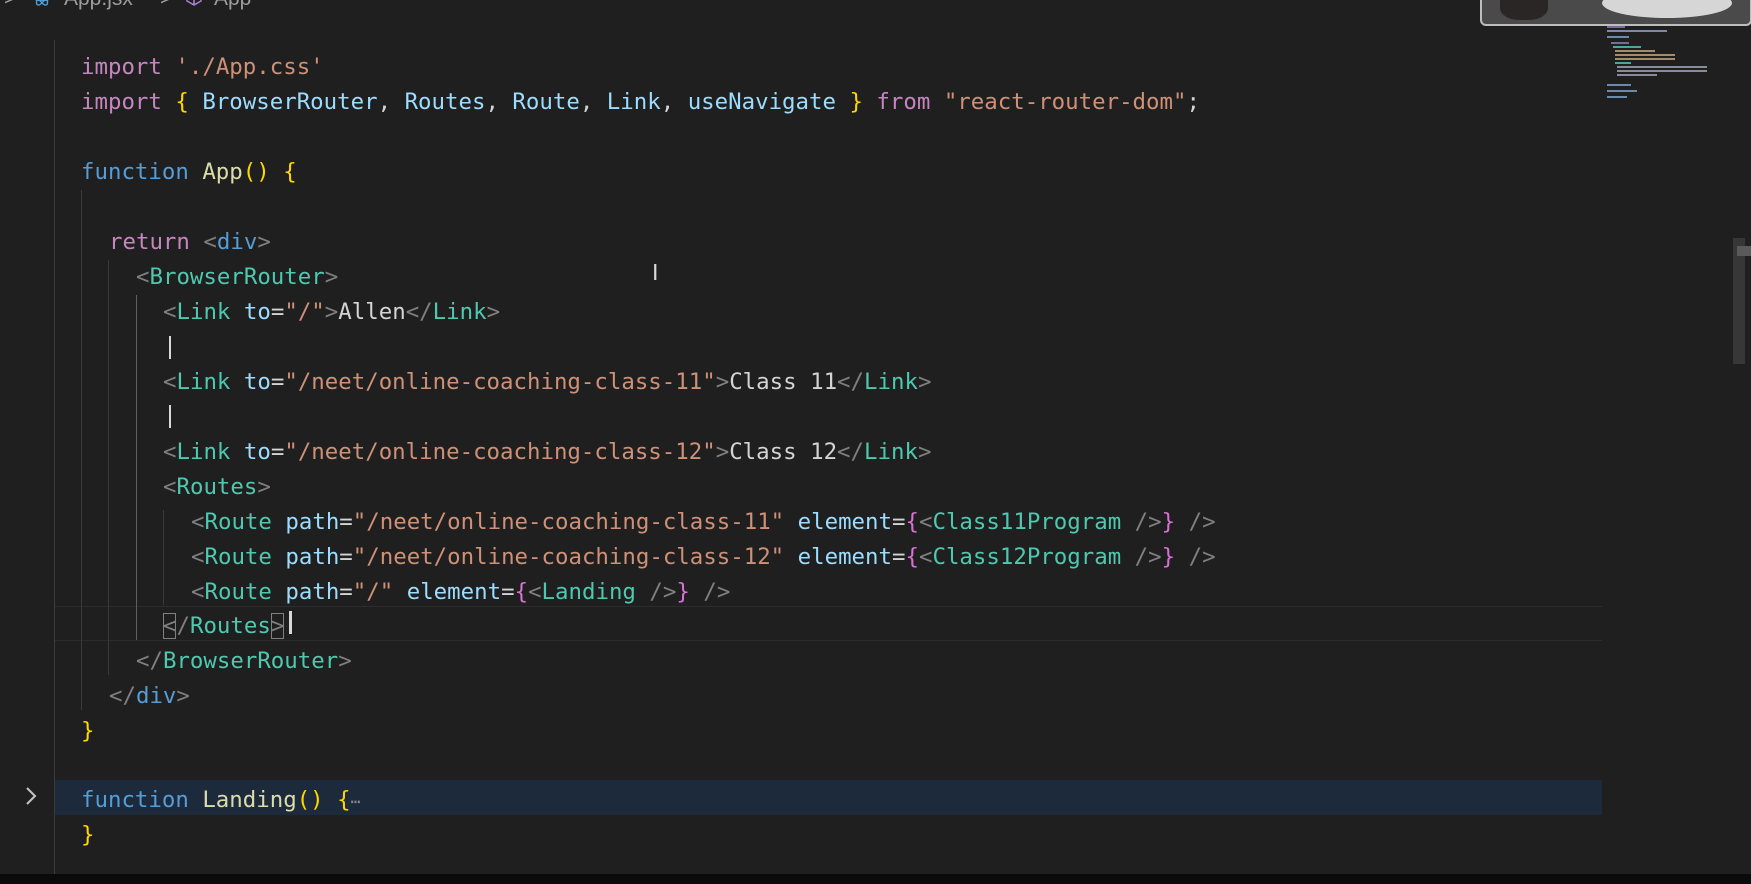  What do you see at coordinates (500, 452) in the screenshot?
I see `code-token: "/neet/online-coaching-class-12"` at bounding box center [500, 452].